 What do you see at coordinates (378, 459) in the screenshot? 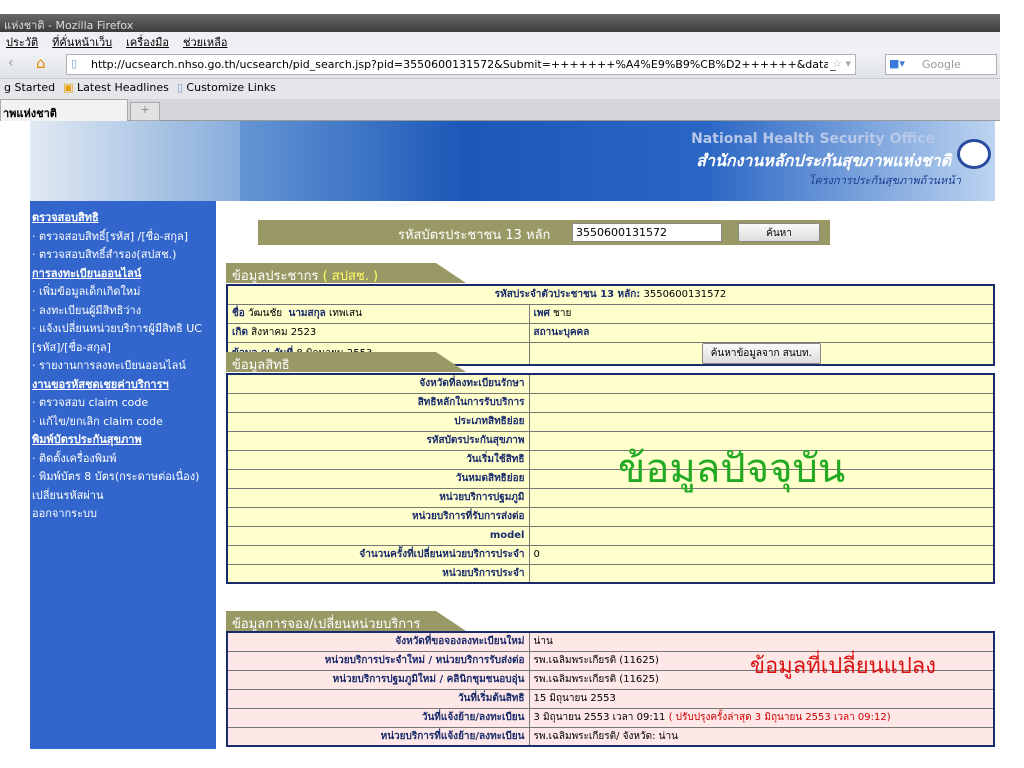
I see `row-label: วันเริ่มใช้สิทธิ` at bounding box center [378, 459].